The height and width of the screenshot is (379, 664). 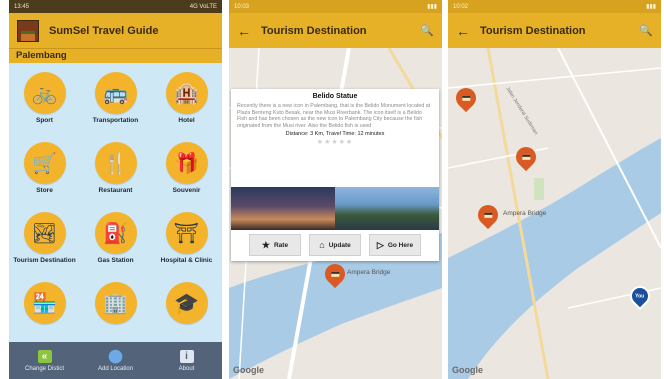 What do you see at coordinates (115, 303) in the screenshot?
I see `office-building-icon: 🏢` at bounding box center [115, 303].